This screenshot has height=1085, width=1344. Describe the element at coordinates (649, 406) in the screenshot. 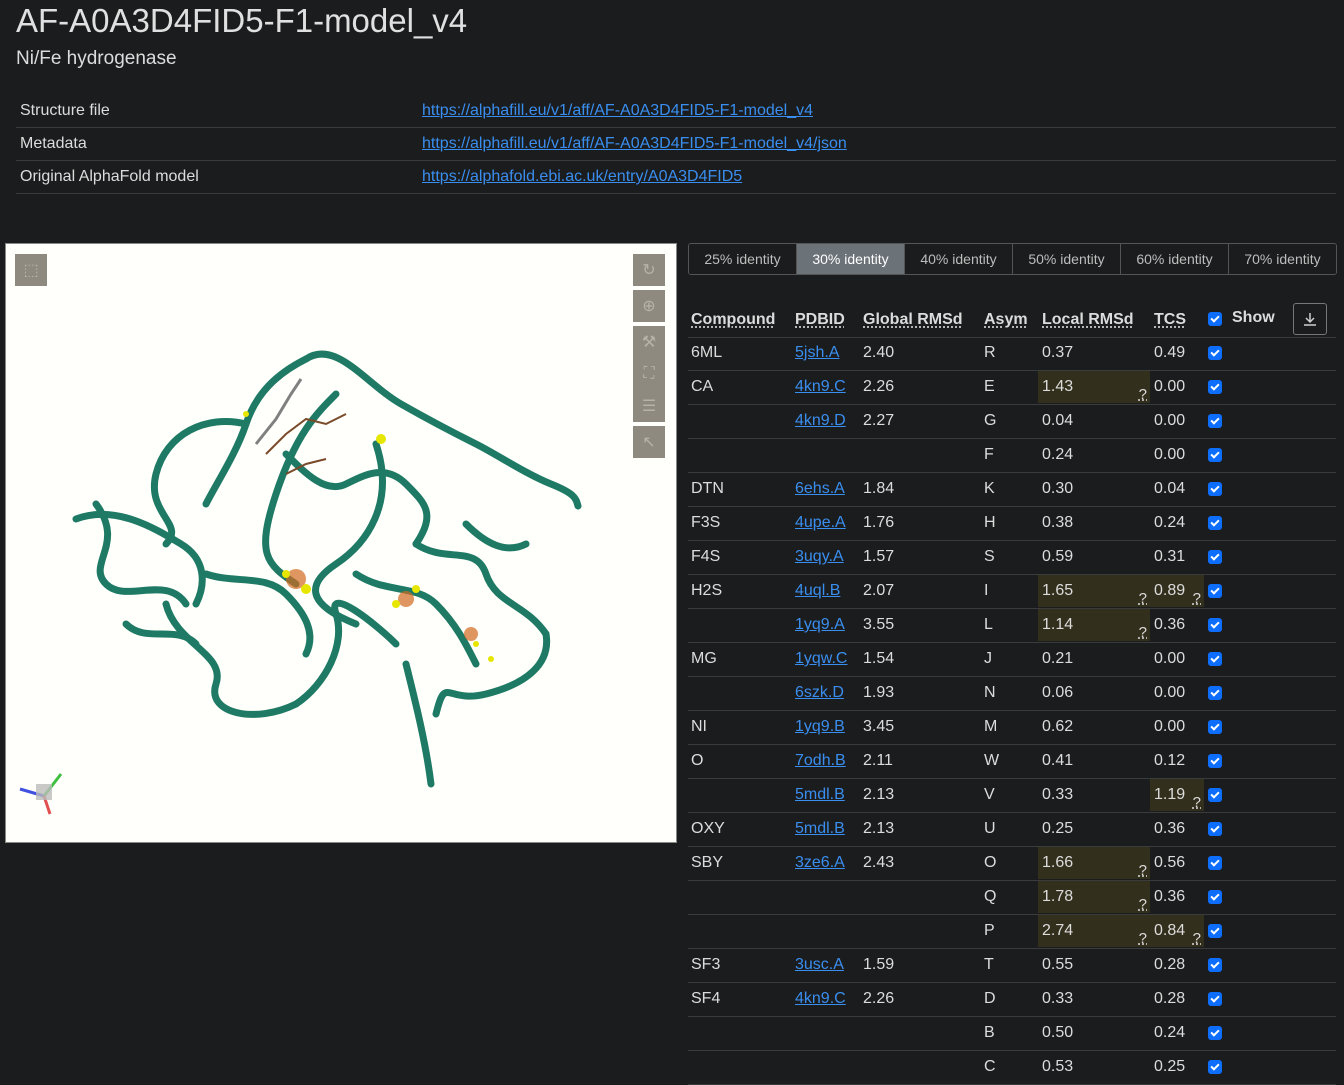

I see `sliders-icon: ☰` at that location.